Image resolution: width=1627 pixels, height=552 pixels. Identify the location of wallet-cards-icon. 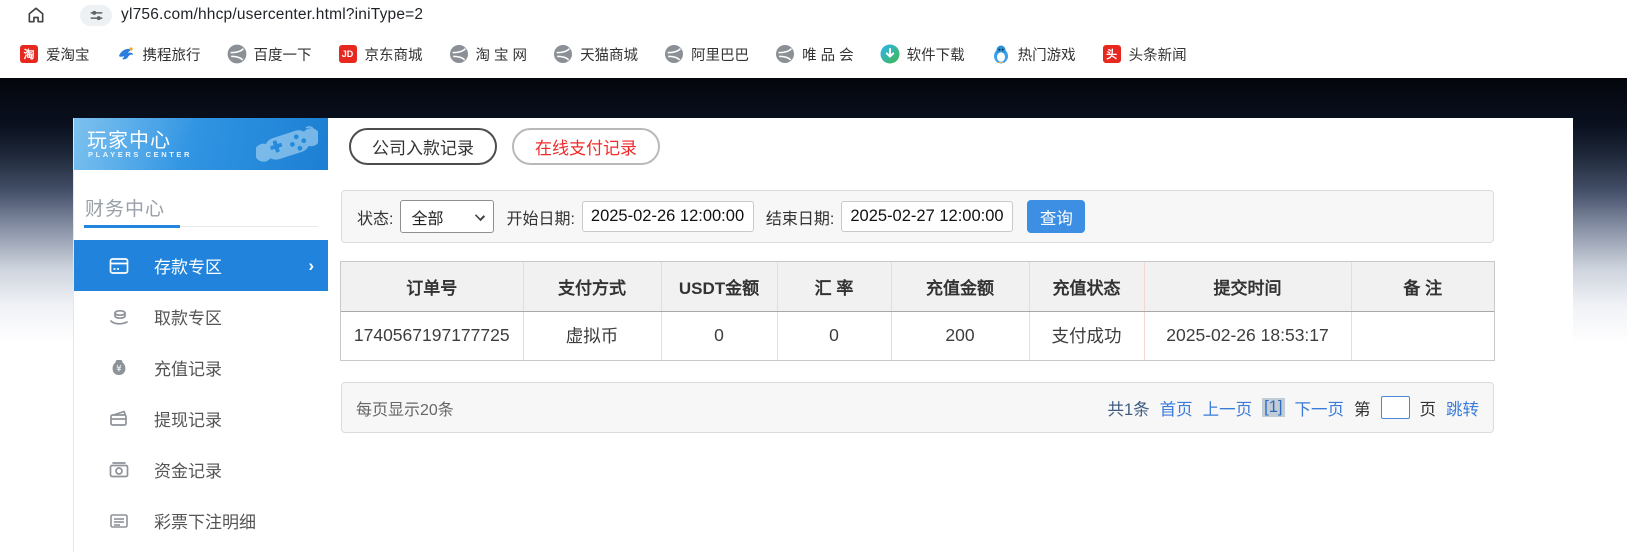
(119, 419).